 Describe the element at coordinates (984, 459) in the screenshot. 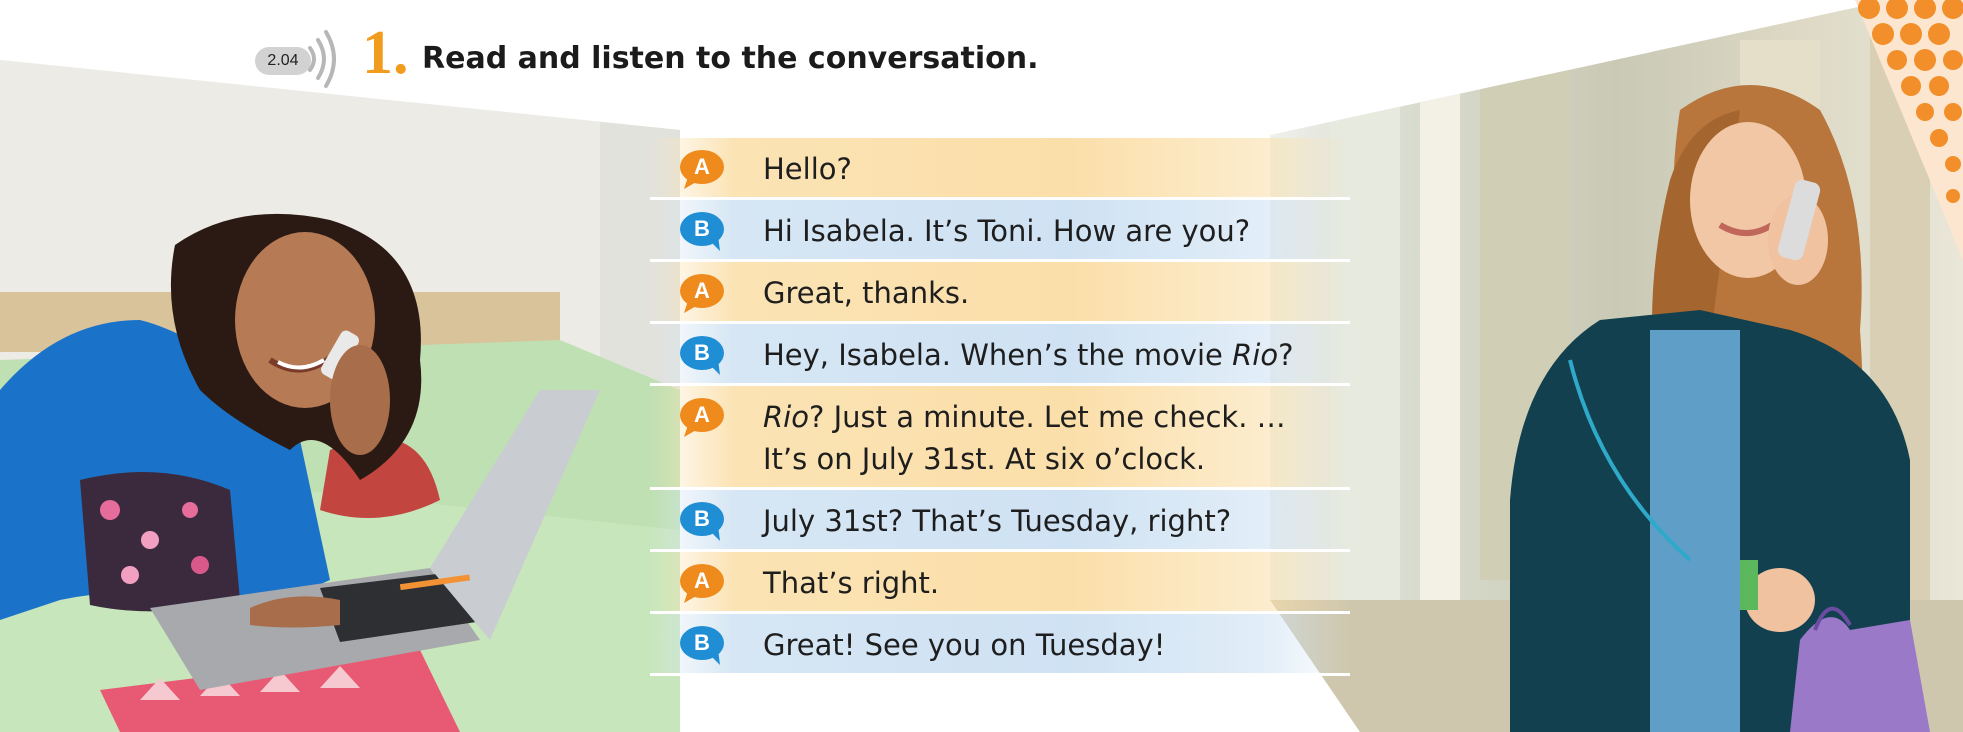

I see `dialogue-text-line2: It’s on July 31st. At six o’clock.` at that location.